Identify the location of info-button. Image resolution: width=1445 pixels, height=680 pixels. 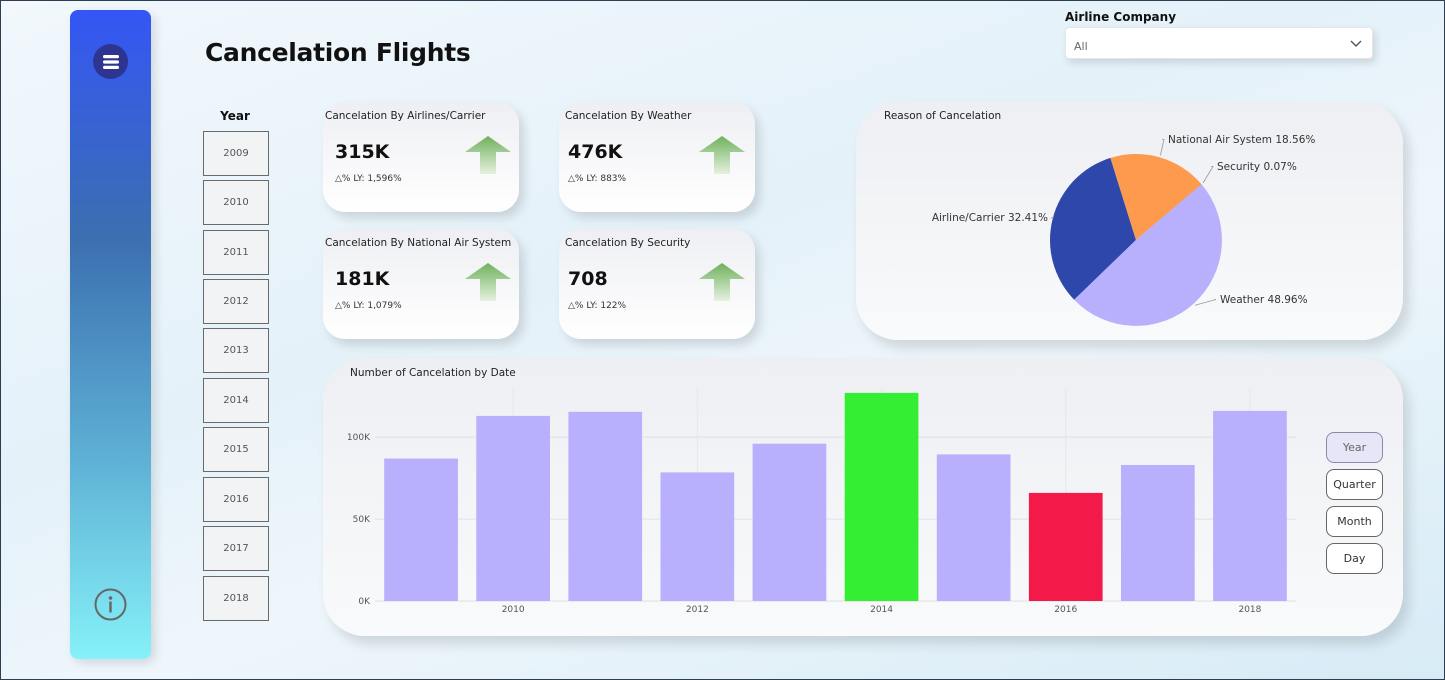
(110, 604).